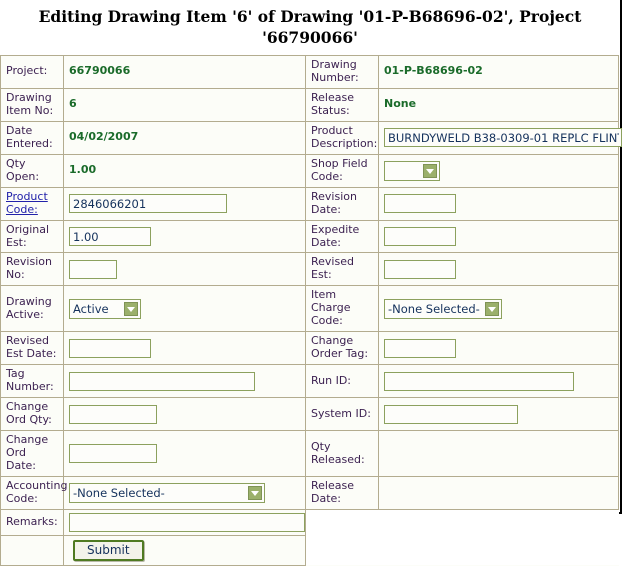 This screenshot has height=566, width=622. I want to click on input-product-code, so click(148, 204).